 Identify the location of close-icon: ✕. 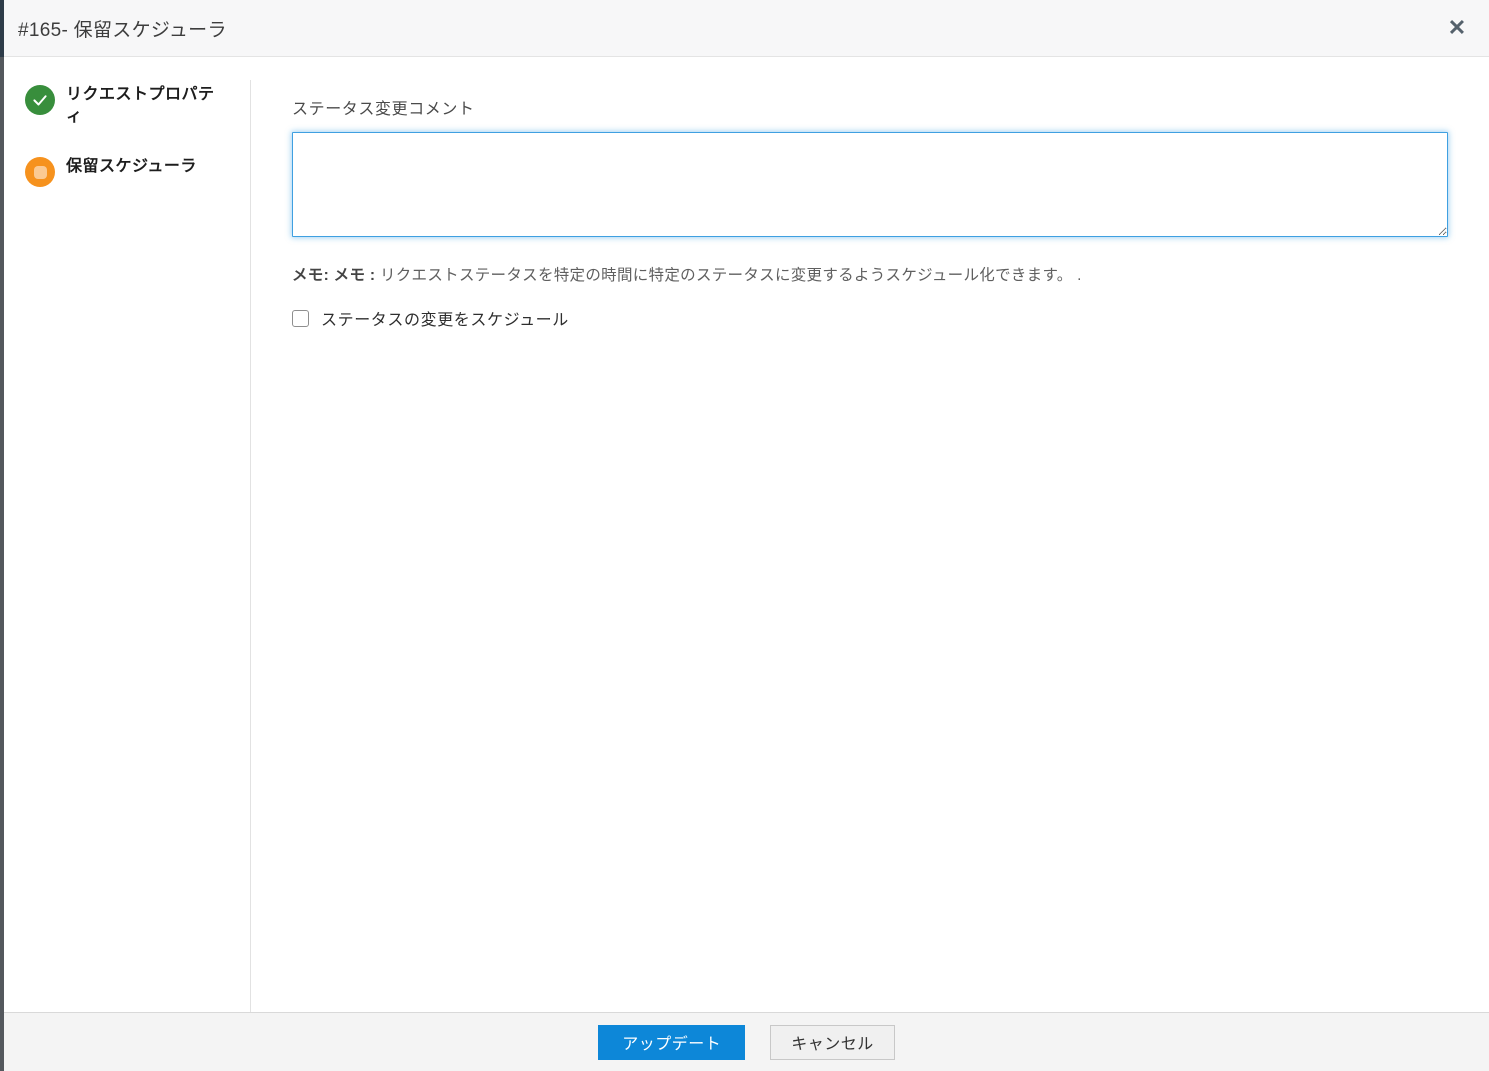
(1457, 28).